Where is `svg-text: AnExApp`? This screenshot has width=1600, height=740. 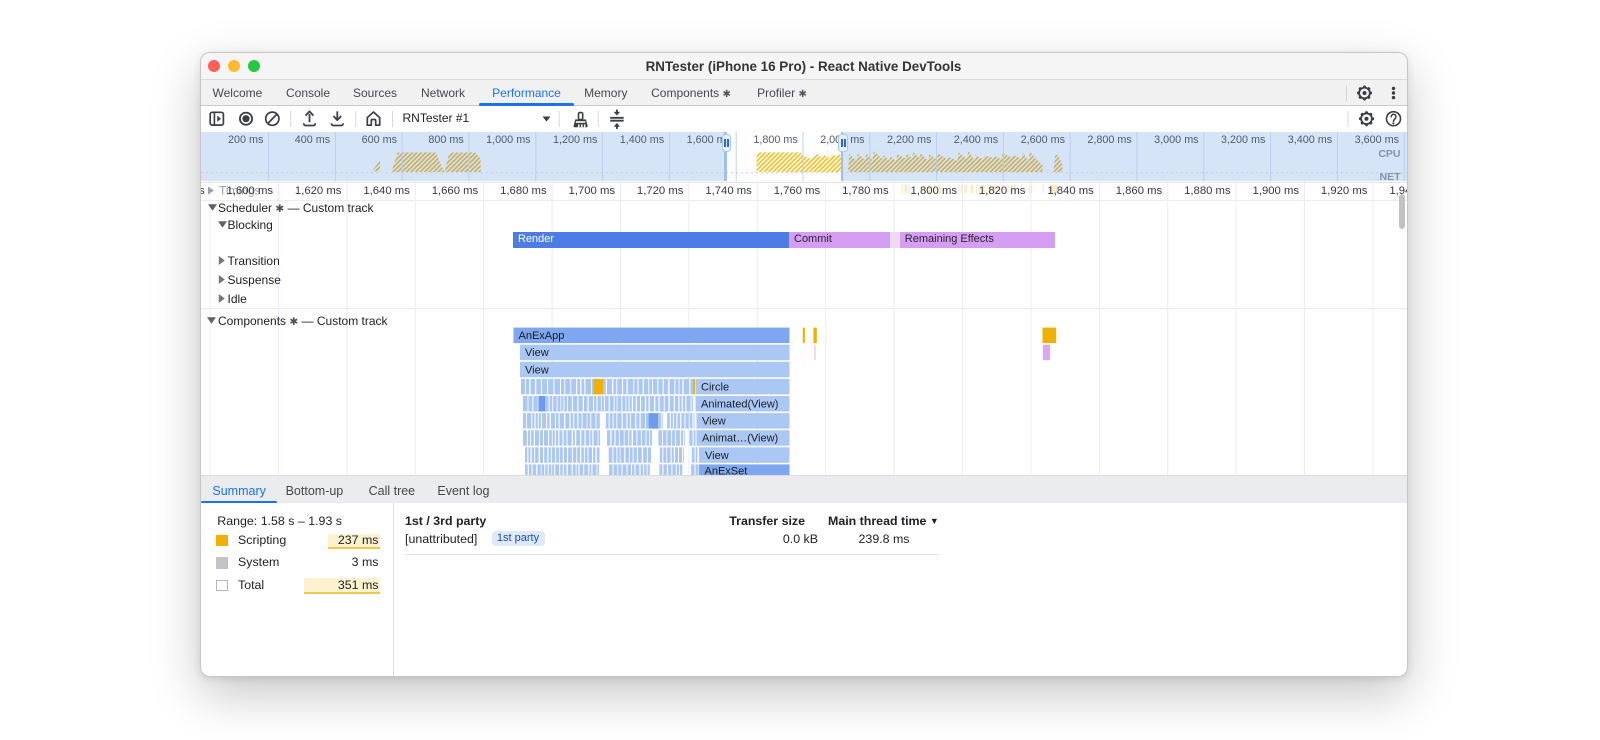 svg-text: AnExApp is located at coordinates (541, 336).